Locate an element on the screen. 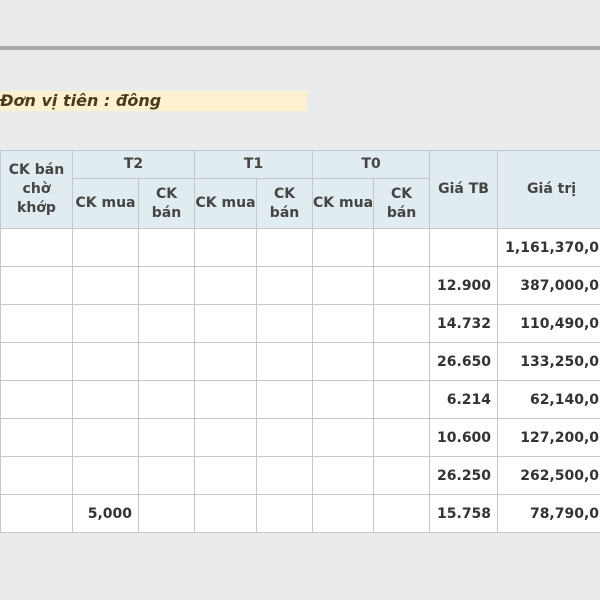 The height and width of the screenshot is (600, 600). cell-gia-tb: 26.650 is located at coordinates (464, 361).